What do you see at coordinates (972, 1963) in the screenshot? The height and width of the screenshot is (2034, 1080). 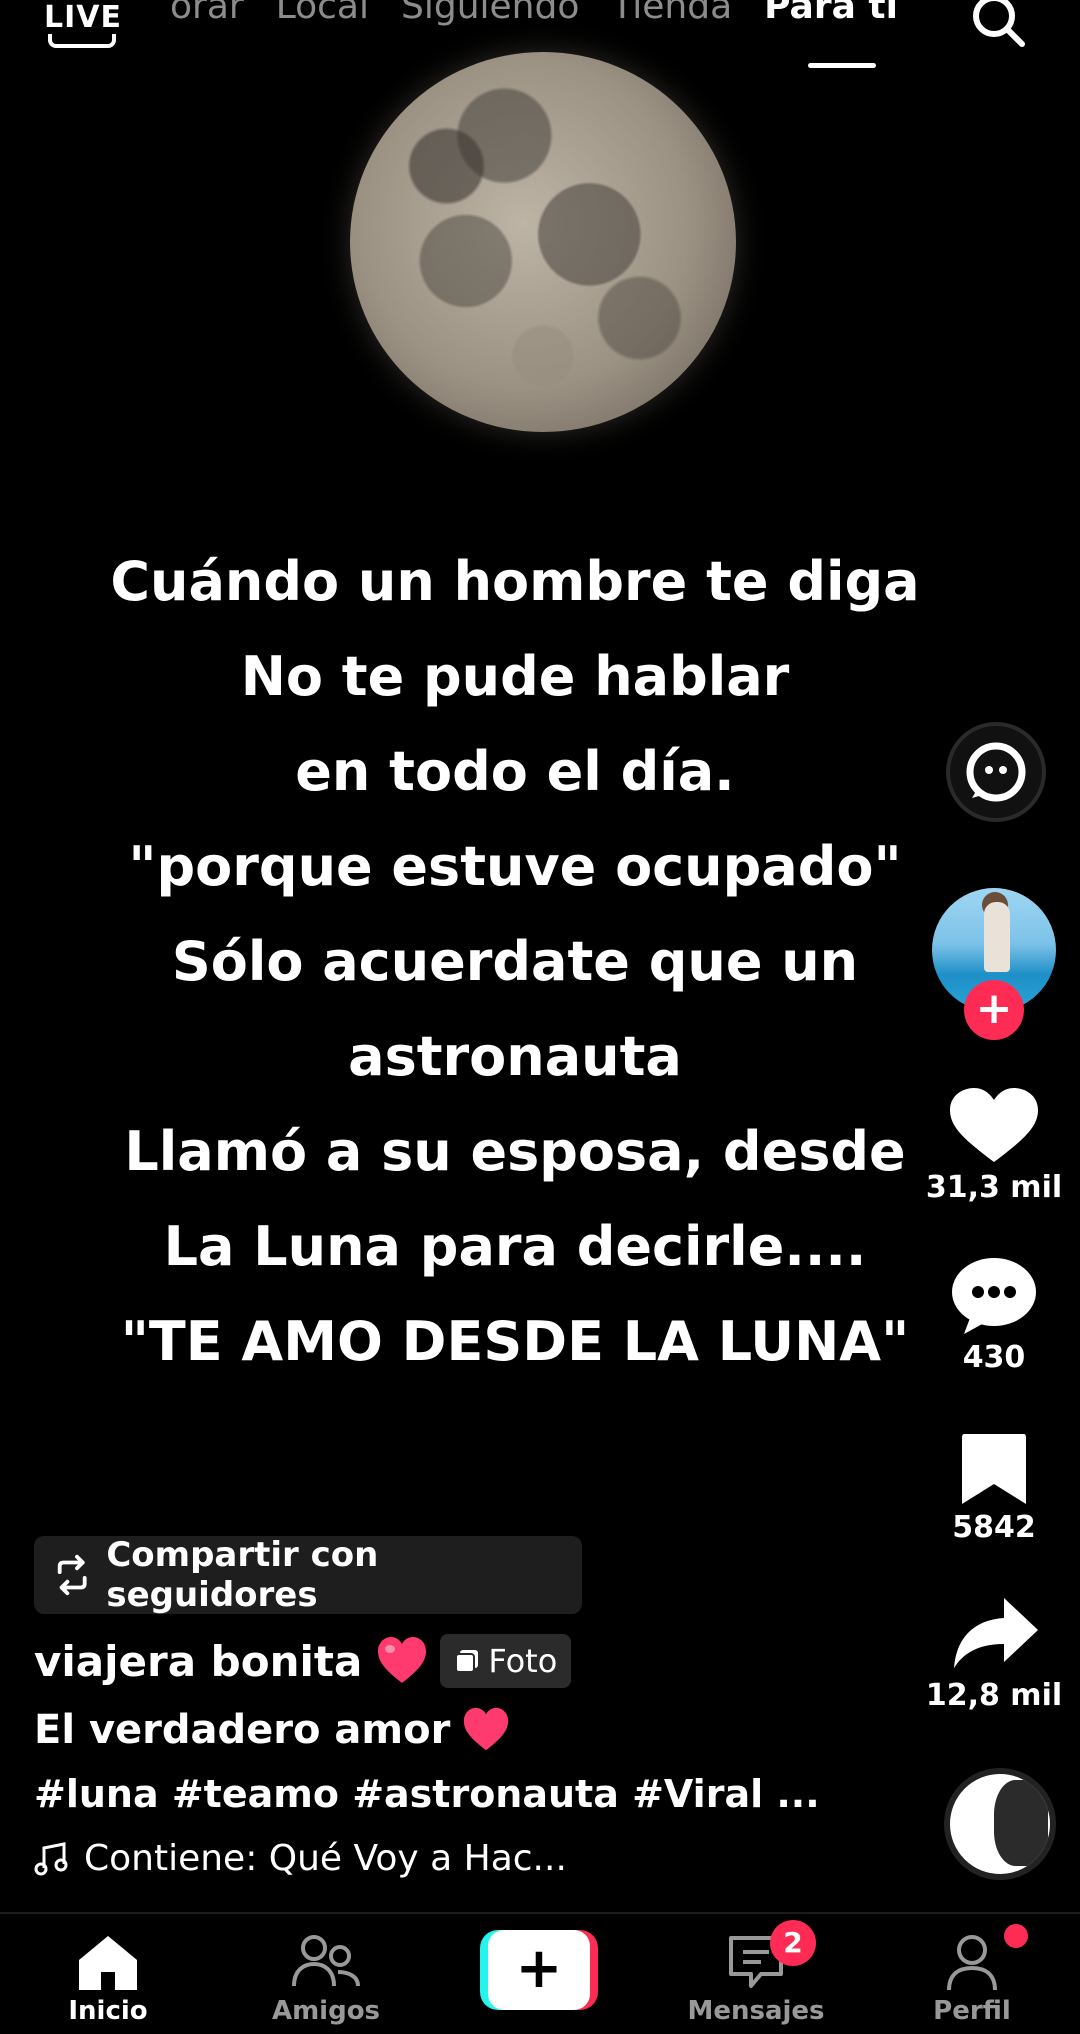 I see `profile-icon` at bounding box center [972, 1963].